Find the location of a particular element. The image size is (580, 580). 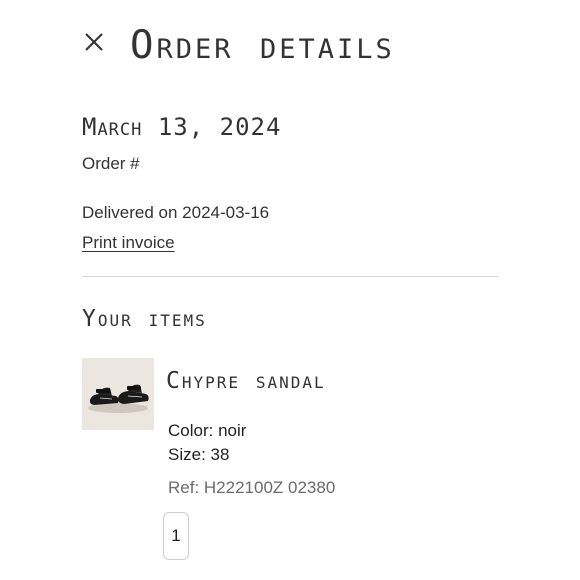

your-items-heading: Your items is located at coordinates (144, 319).